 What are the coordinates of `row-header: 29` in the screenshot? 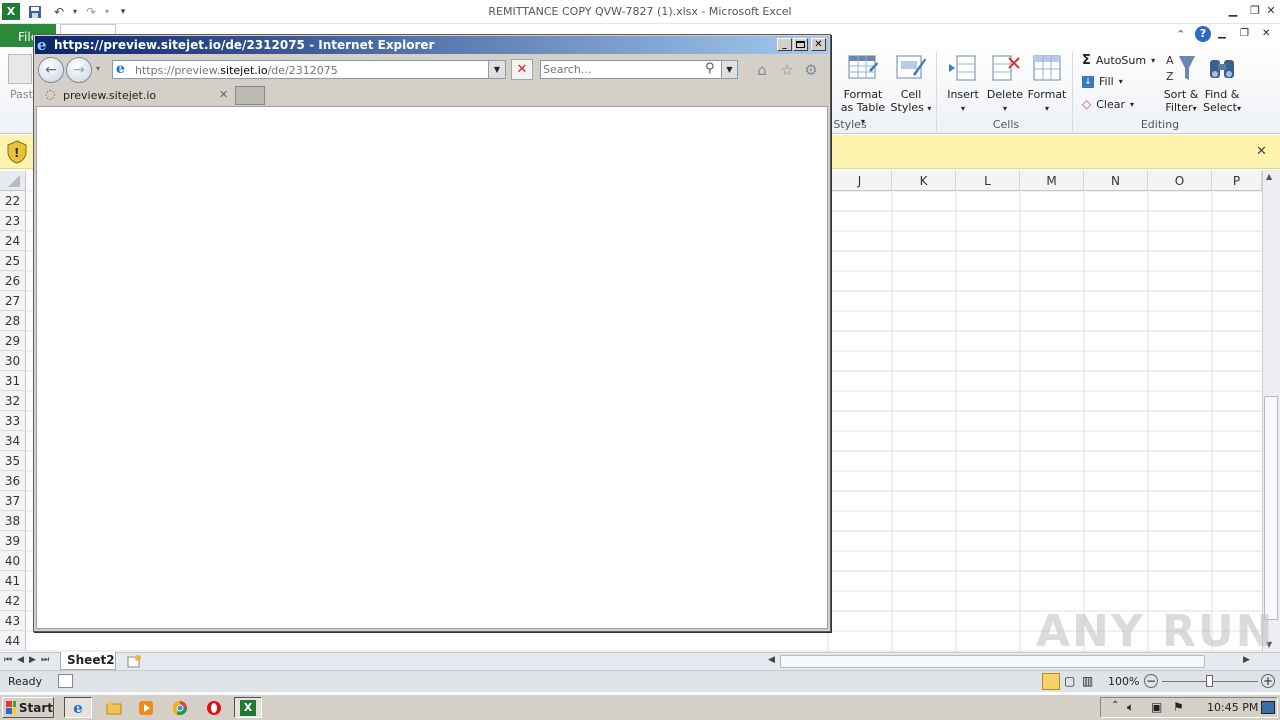 It's located at (13, 341).